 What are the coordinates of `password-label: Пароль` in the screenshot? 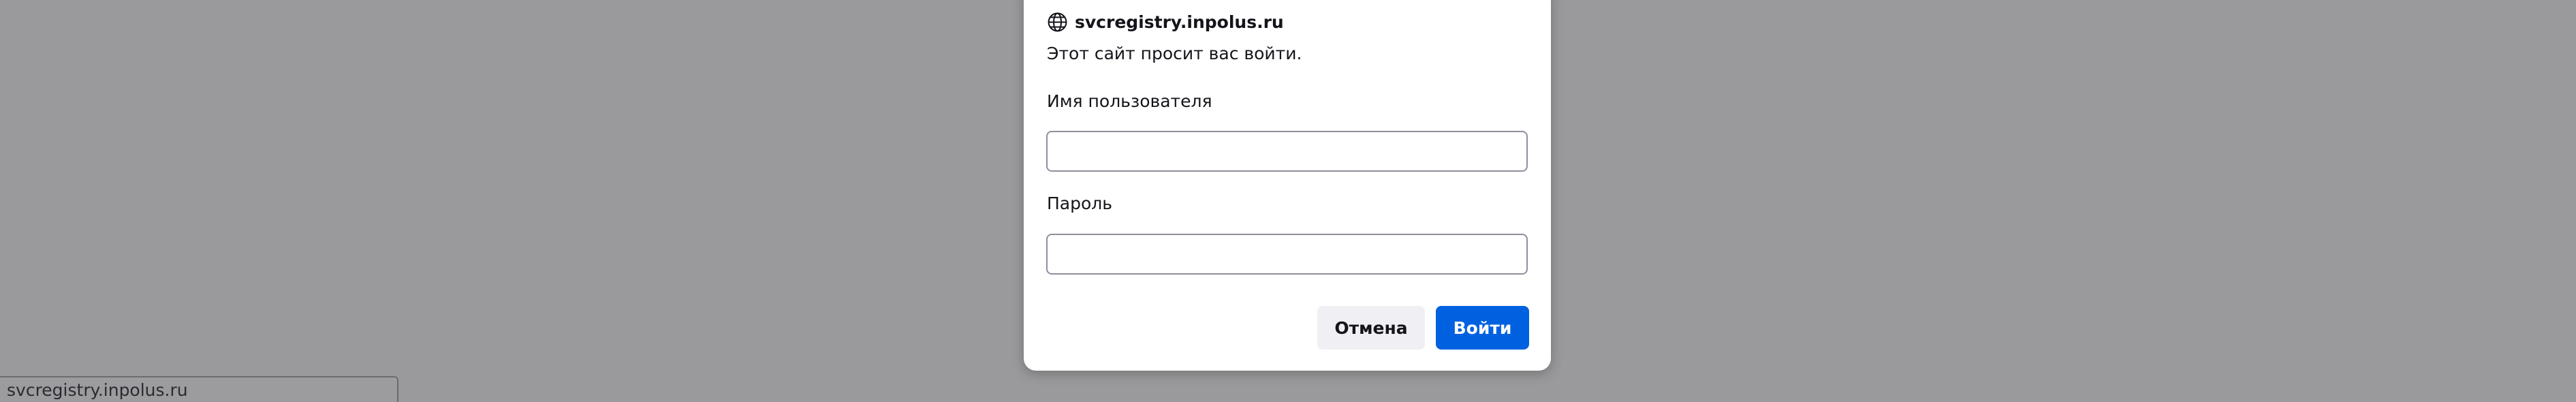 It's located at (1079, 204).